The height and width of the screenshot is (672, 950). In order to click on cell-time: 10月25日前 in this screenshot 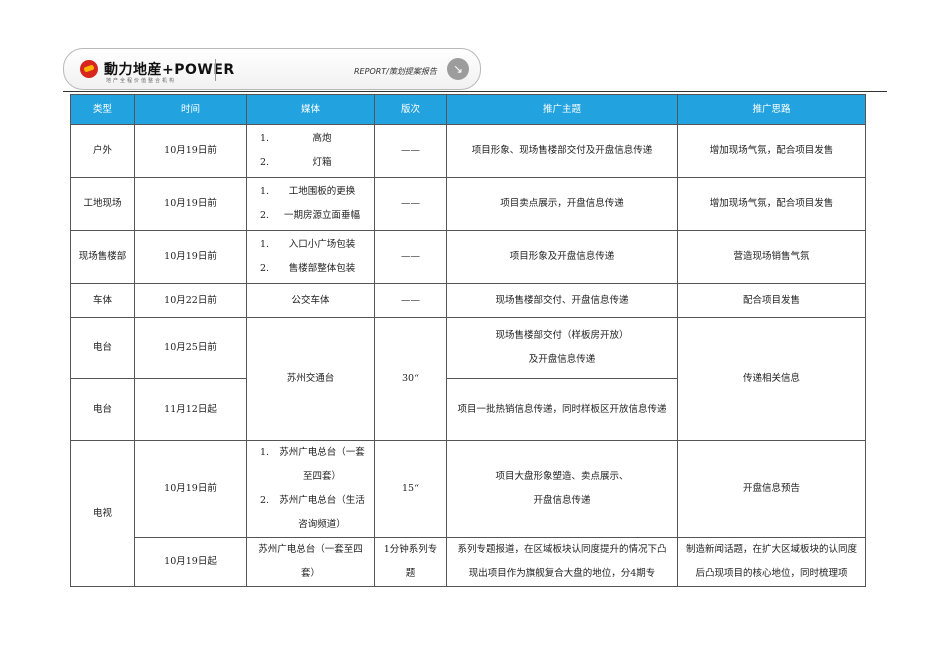, I will do `click(190, 348)`.